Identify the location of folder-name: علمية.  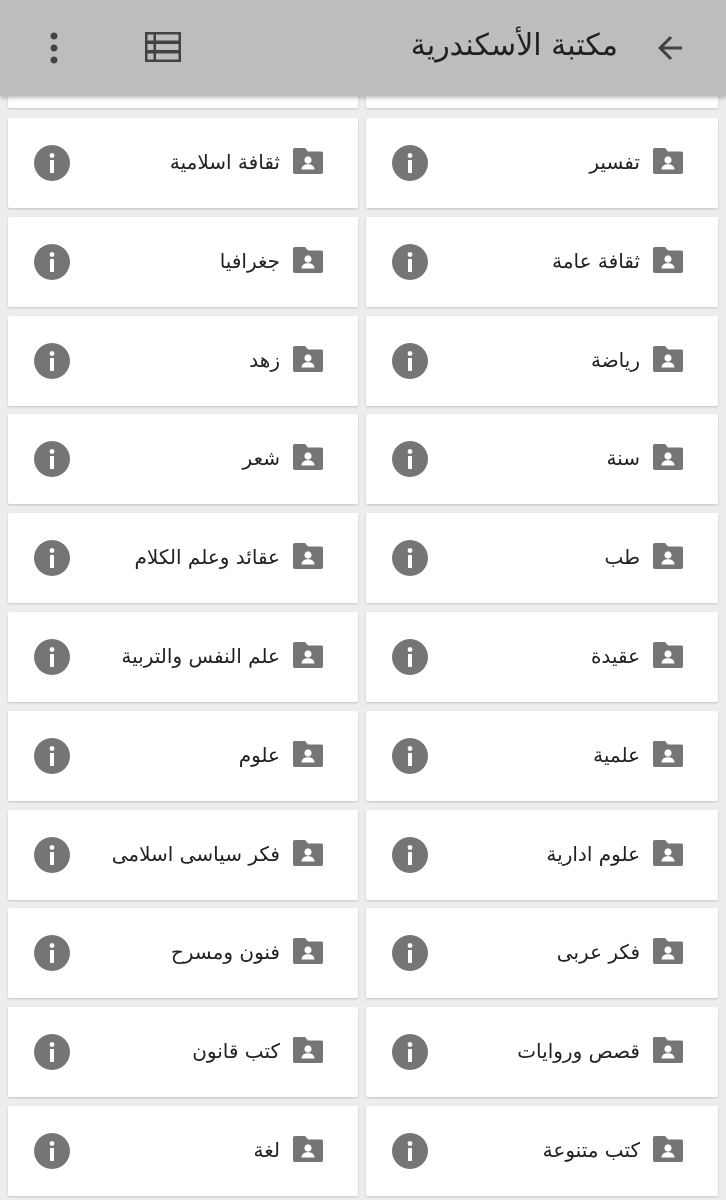
(616, 755).